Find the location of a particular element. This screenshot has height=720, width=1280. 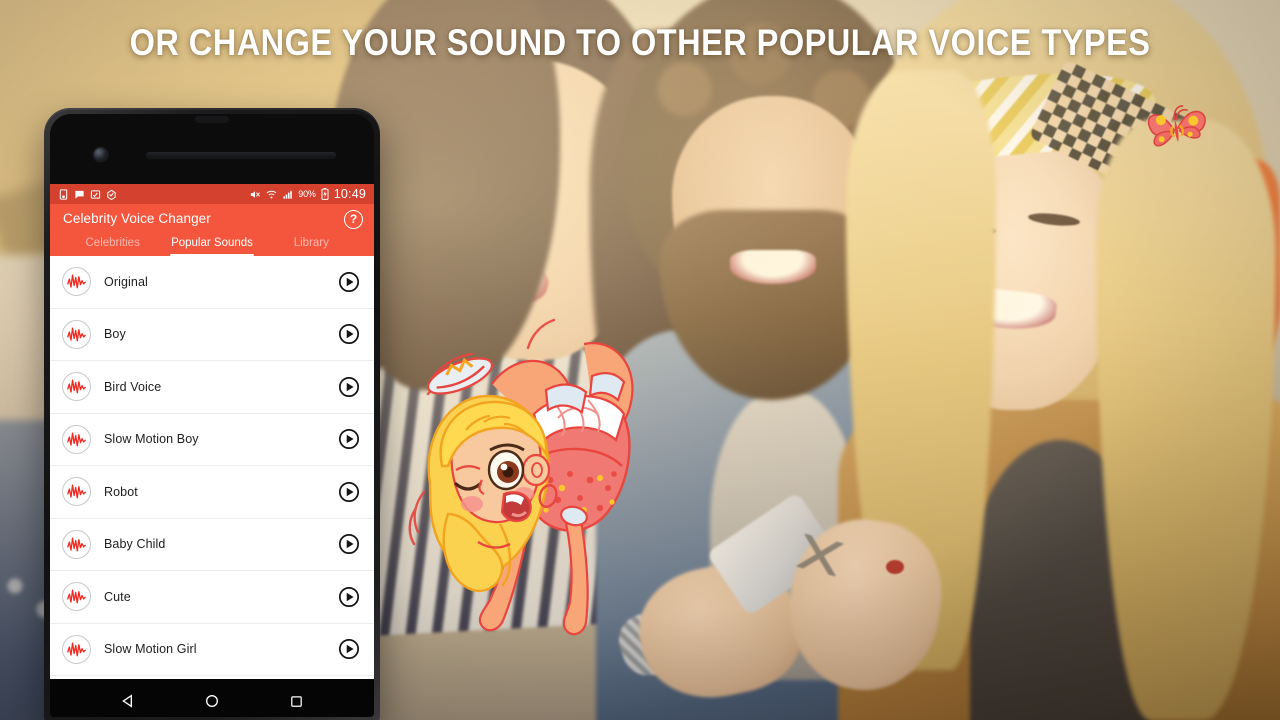

home-button is located at coordinates (212, 701).